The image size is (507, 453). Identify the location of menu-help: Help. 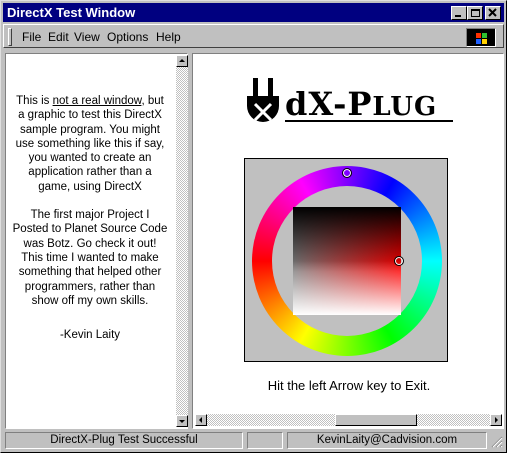
(168, 37).